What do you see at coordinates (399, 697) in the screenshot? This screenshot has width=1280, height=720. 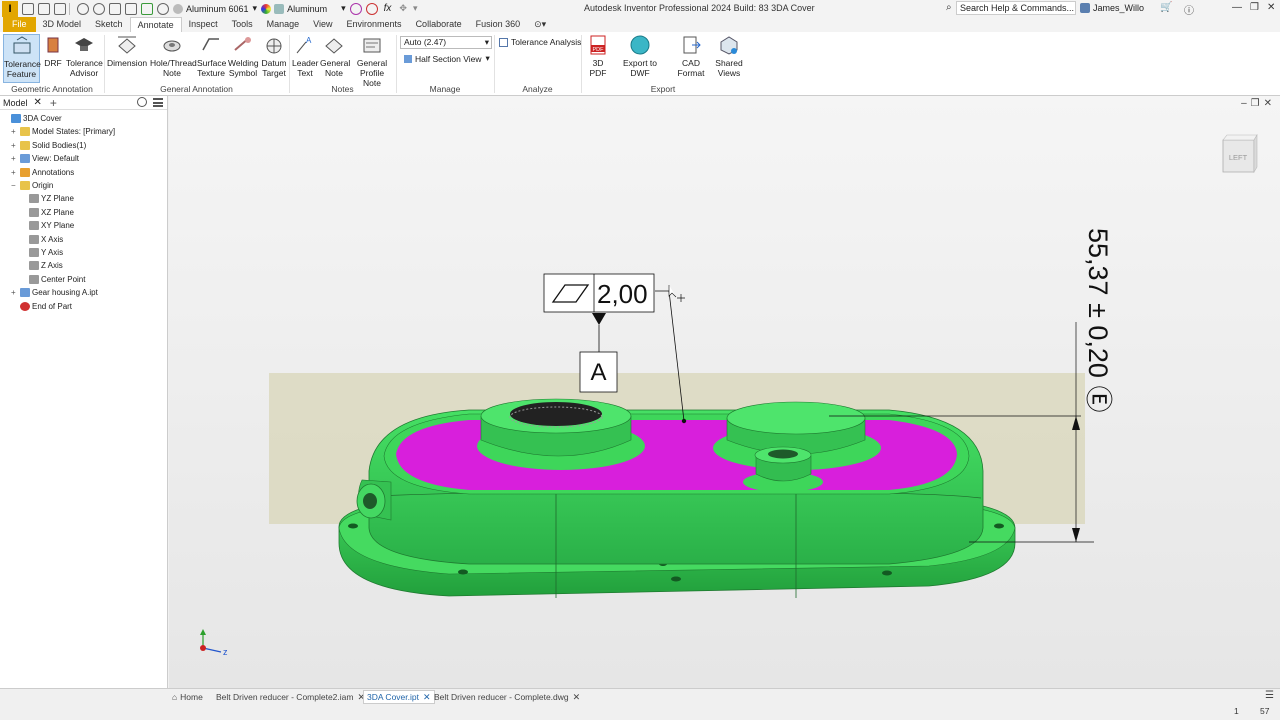 I see `document-tab-active: 3DA Cover.ipt ✕` at bounding box center [399, 697].